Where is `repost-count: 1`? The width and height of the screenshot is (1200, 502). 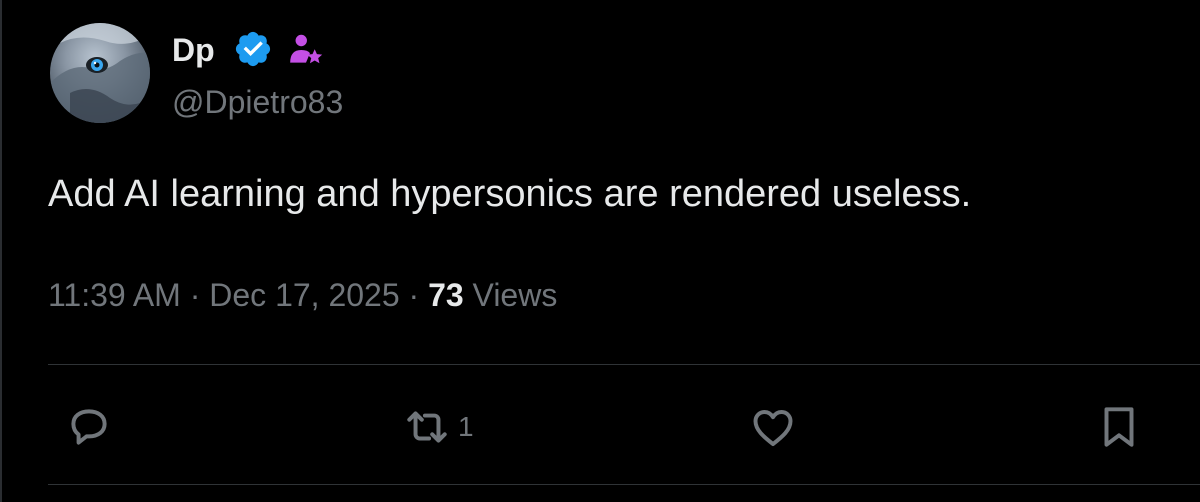
repost-count: 1 is located at coordinates (466, 426).